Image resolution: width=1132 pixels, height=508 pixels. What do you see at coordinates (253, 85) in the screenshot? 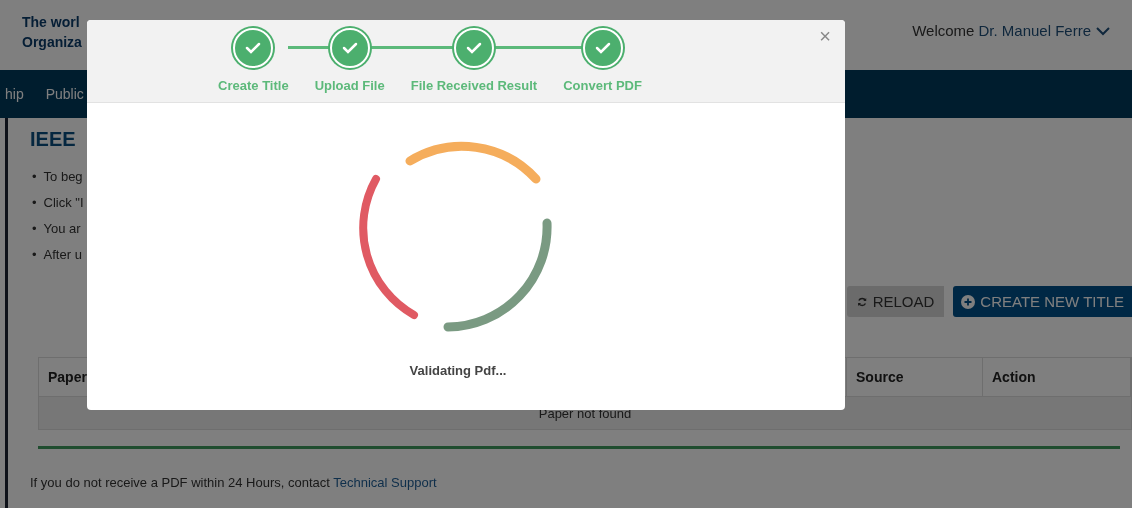
I see `step-label: Create Title` at bounding box center [253, 85].